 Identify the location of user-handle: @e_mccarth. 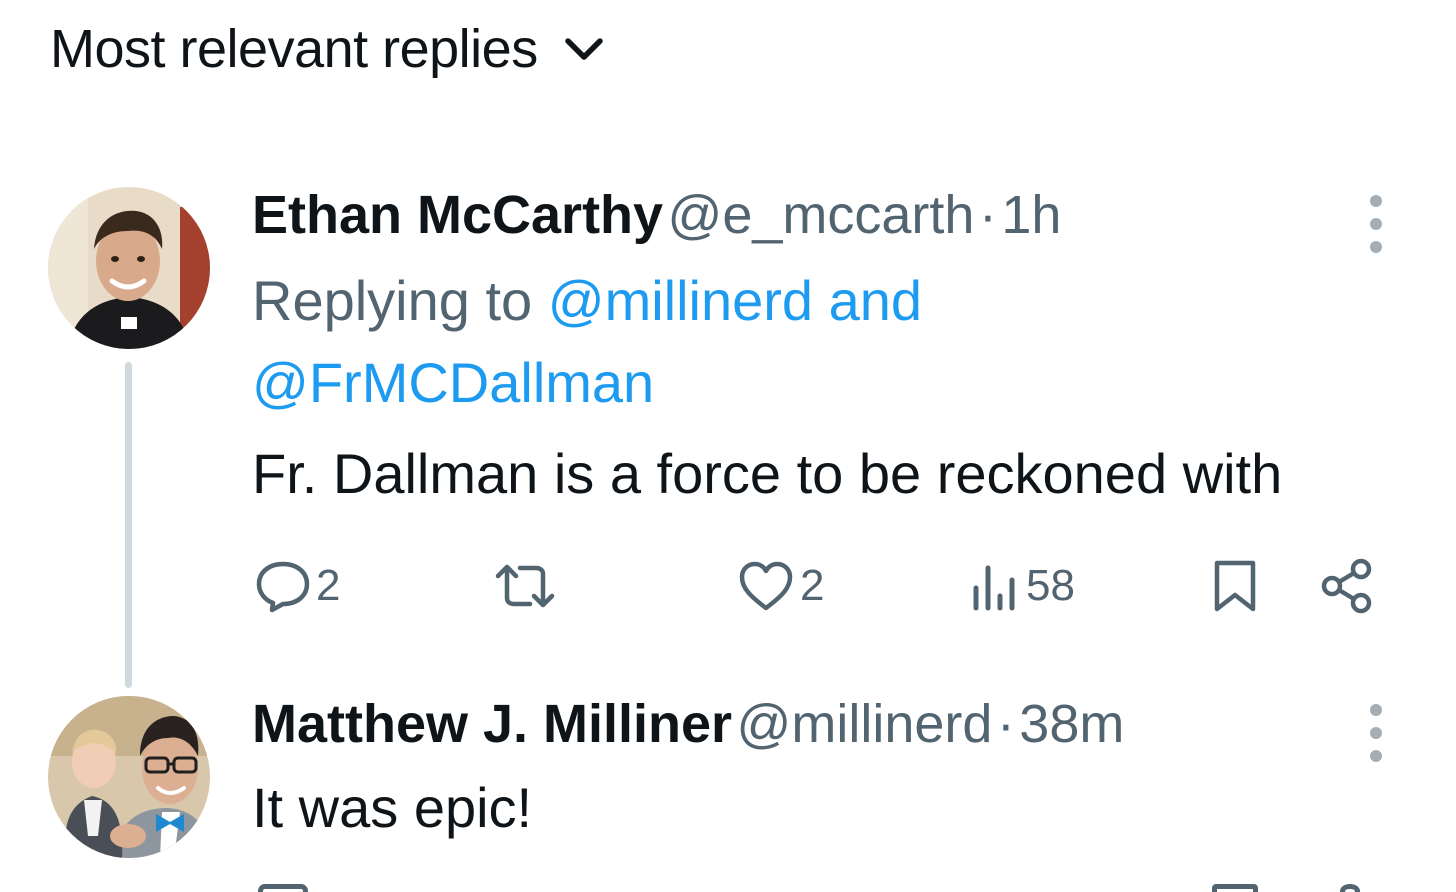
(821, 215).